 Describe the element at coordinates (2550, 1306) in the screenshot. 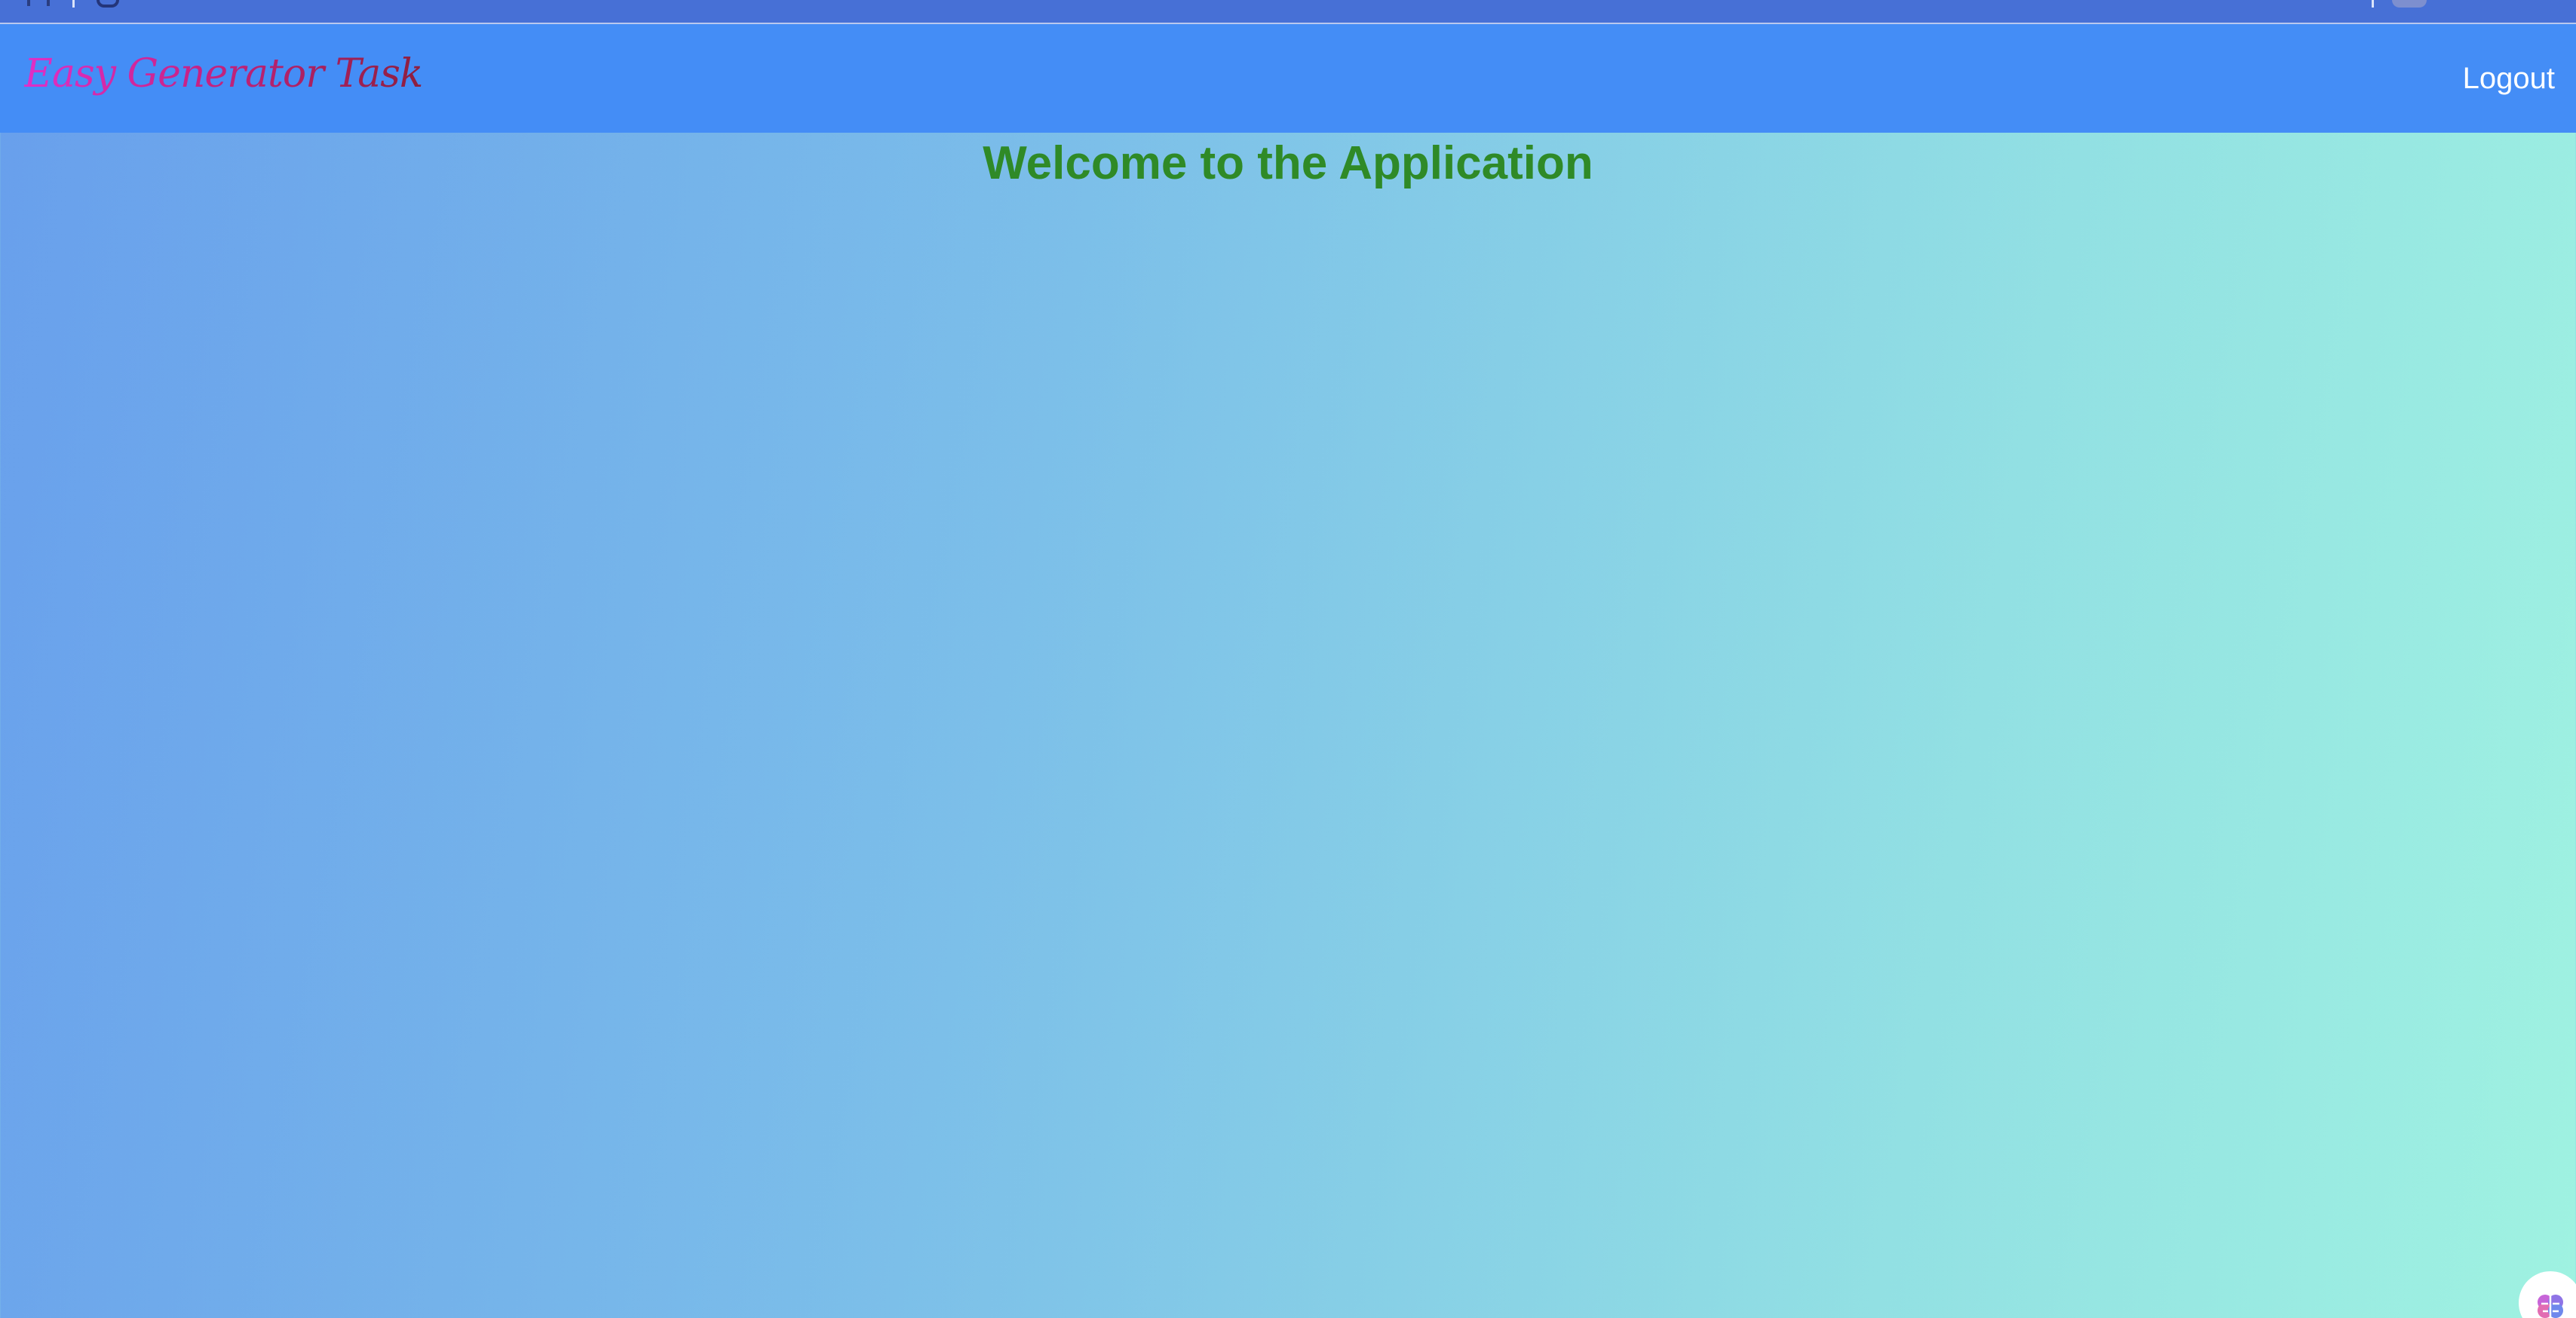

I see `brain-icon` at that location.